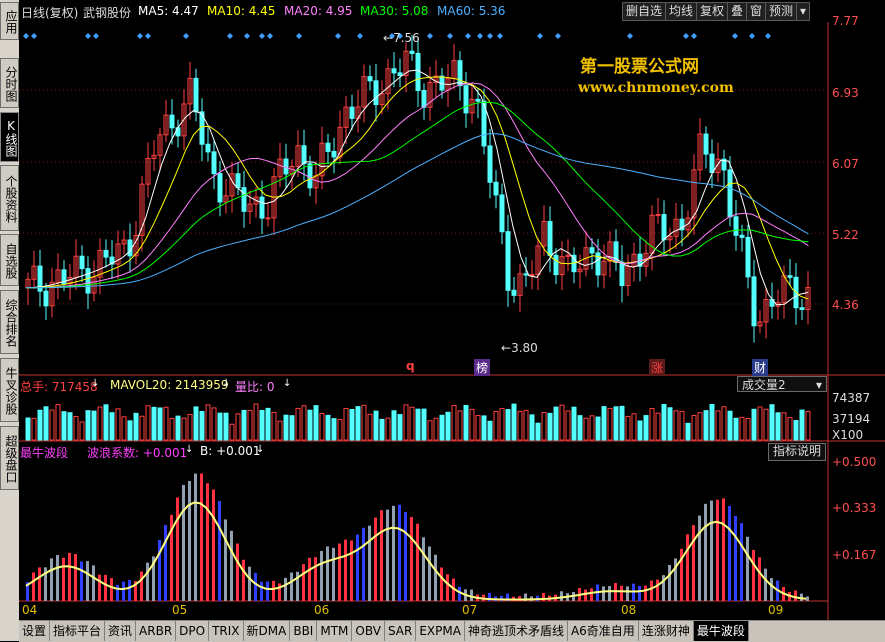 This screenshot has width=885, height=642. What do you see at coordinates (156, 631) in the screenshot?
I see `indicator-tab: ARBR` at bounding box center [156, 631].